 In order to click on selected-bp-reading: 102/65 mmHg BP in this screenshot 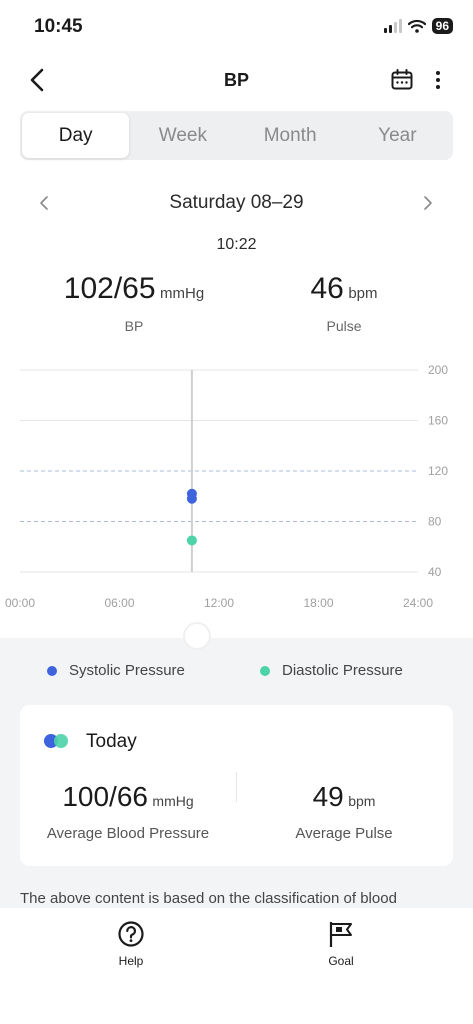, I will do `click(134, 307)`.